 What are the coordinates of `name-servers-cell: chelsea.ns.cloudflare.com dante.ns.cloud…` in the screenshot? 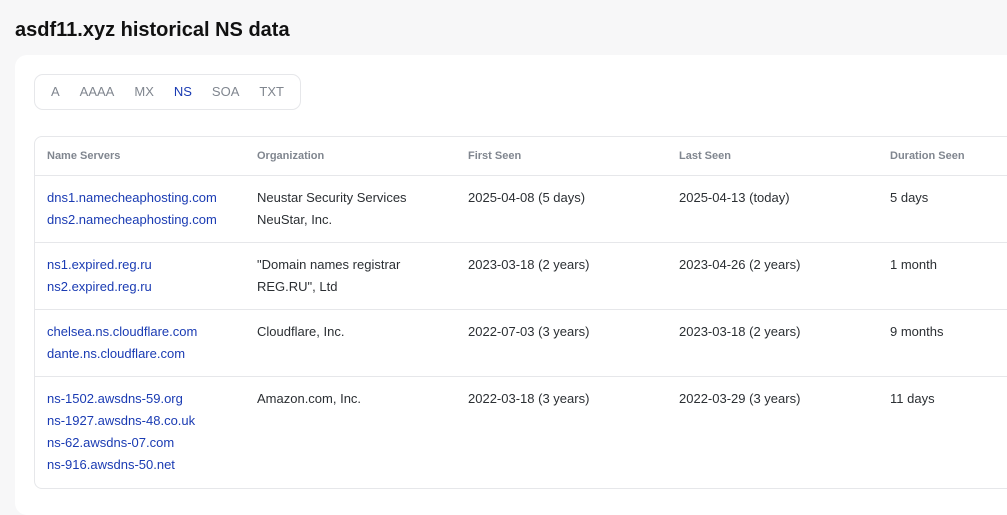 It's located at (140, 343).